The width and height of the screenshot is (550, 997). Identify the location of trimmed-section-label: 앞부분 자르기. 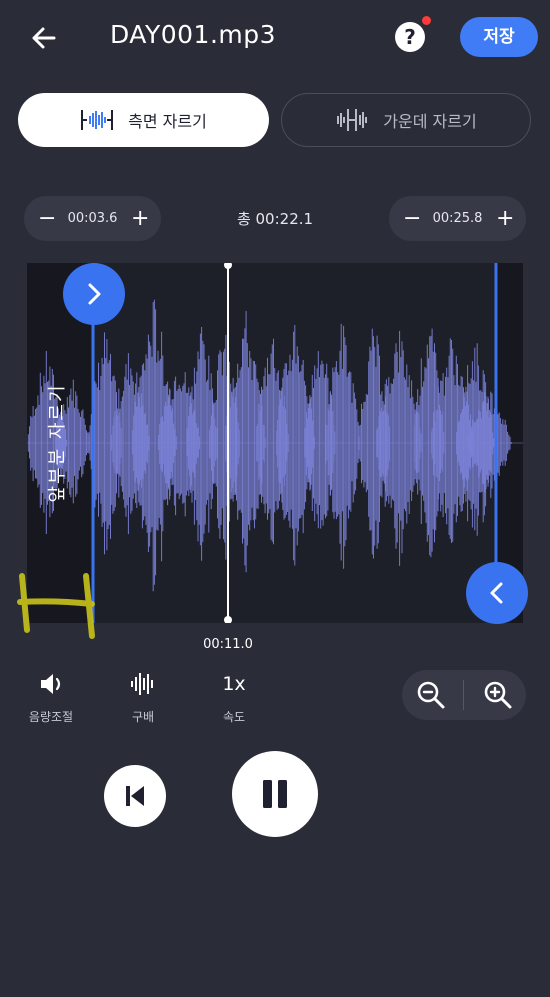
(57, 443).